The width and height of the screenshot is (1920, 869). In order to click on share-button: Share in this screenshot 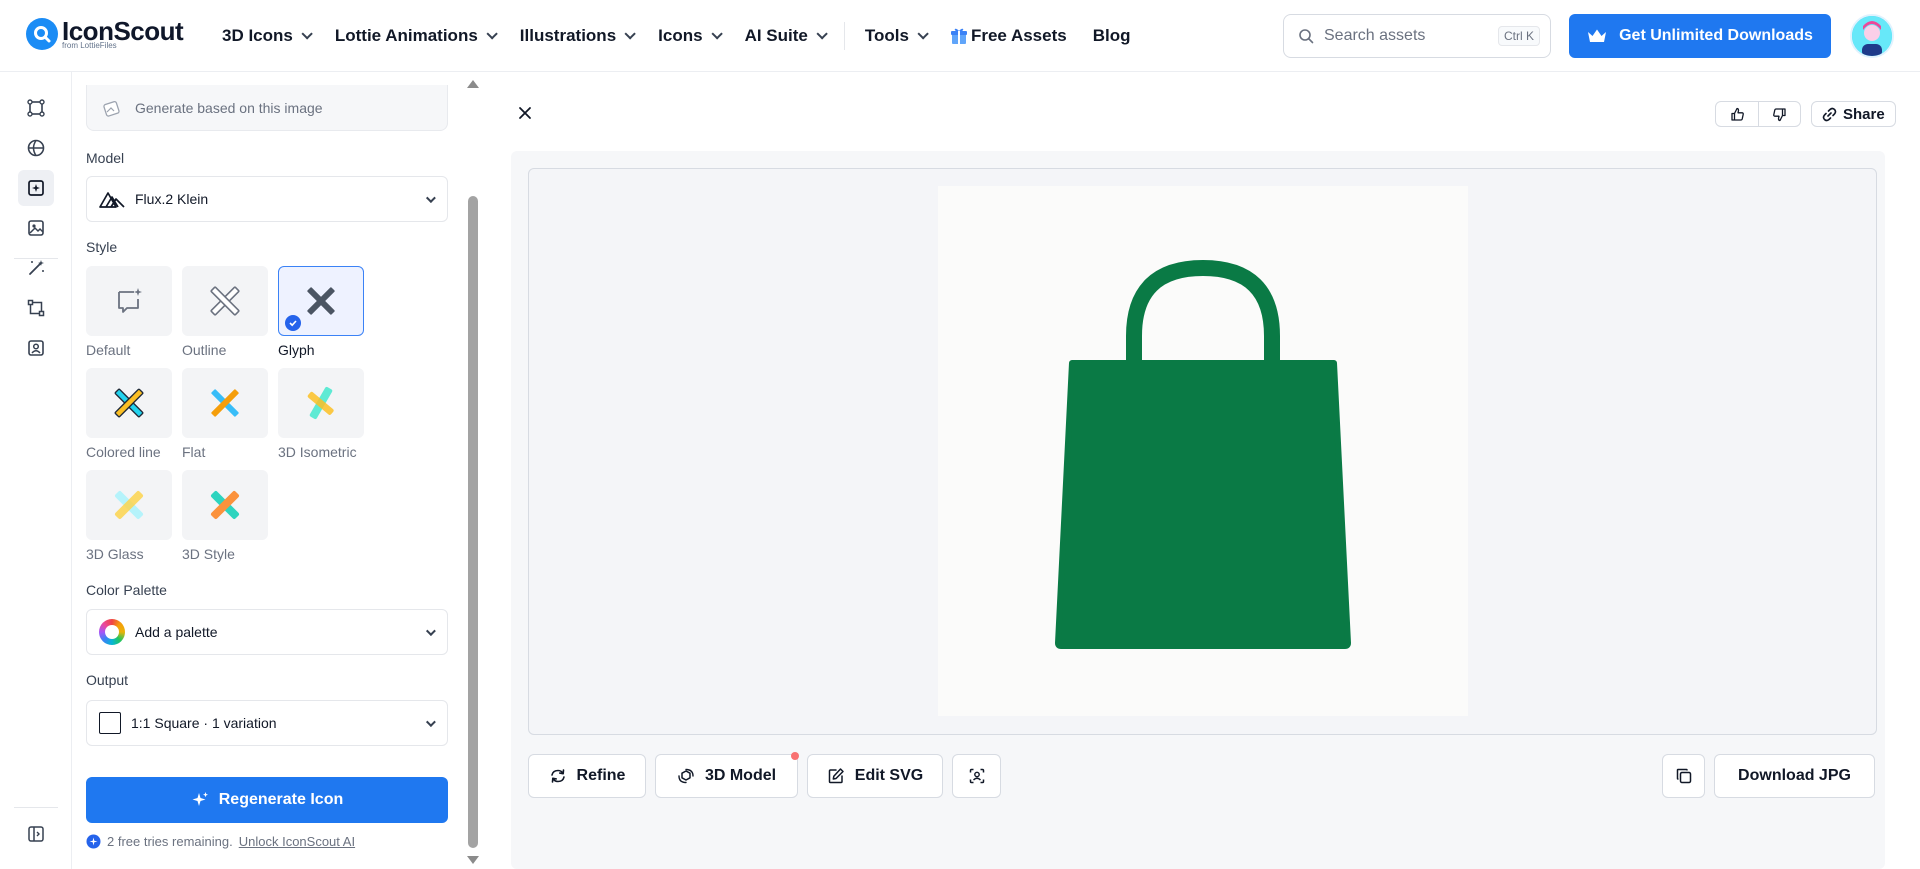, I will do `click(1853, 114)`.